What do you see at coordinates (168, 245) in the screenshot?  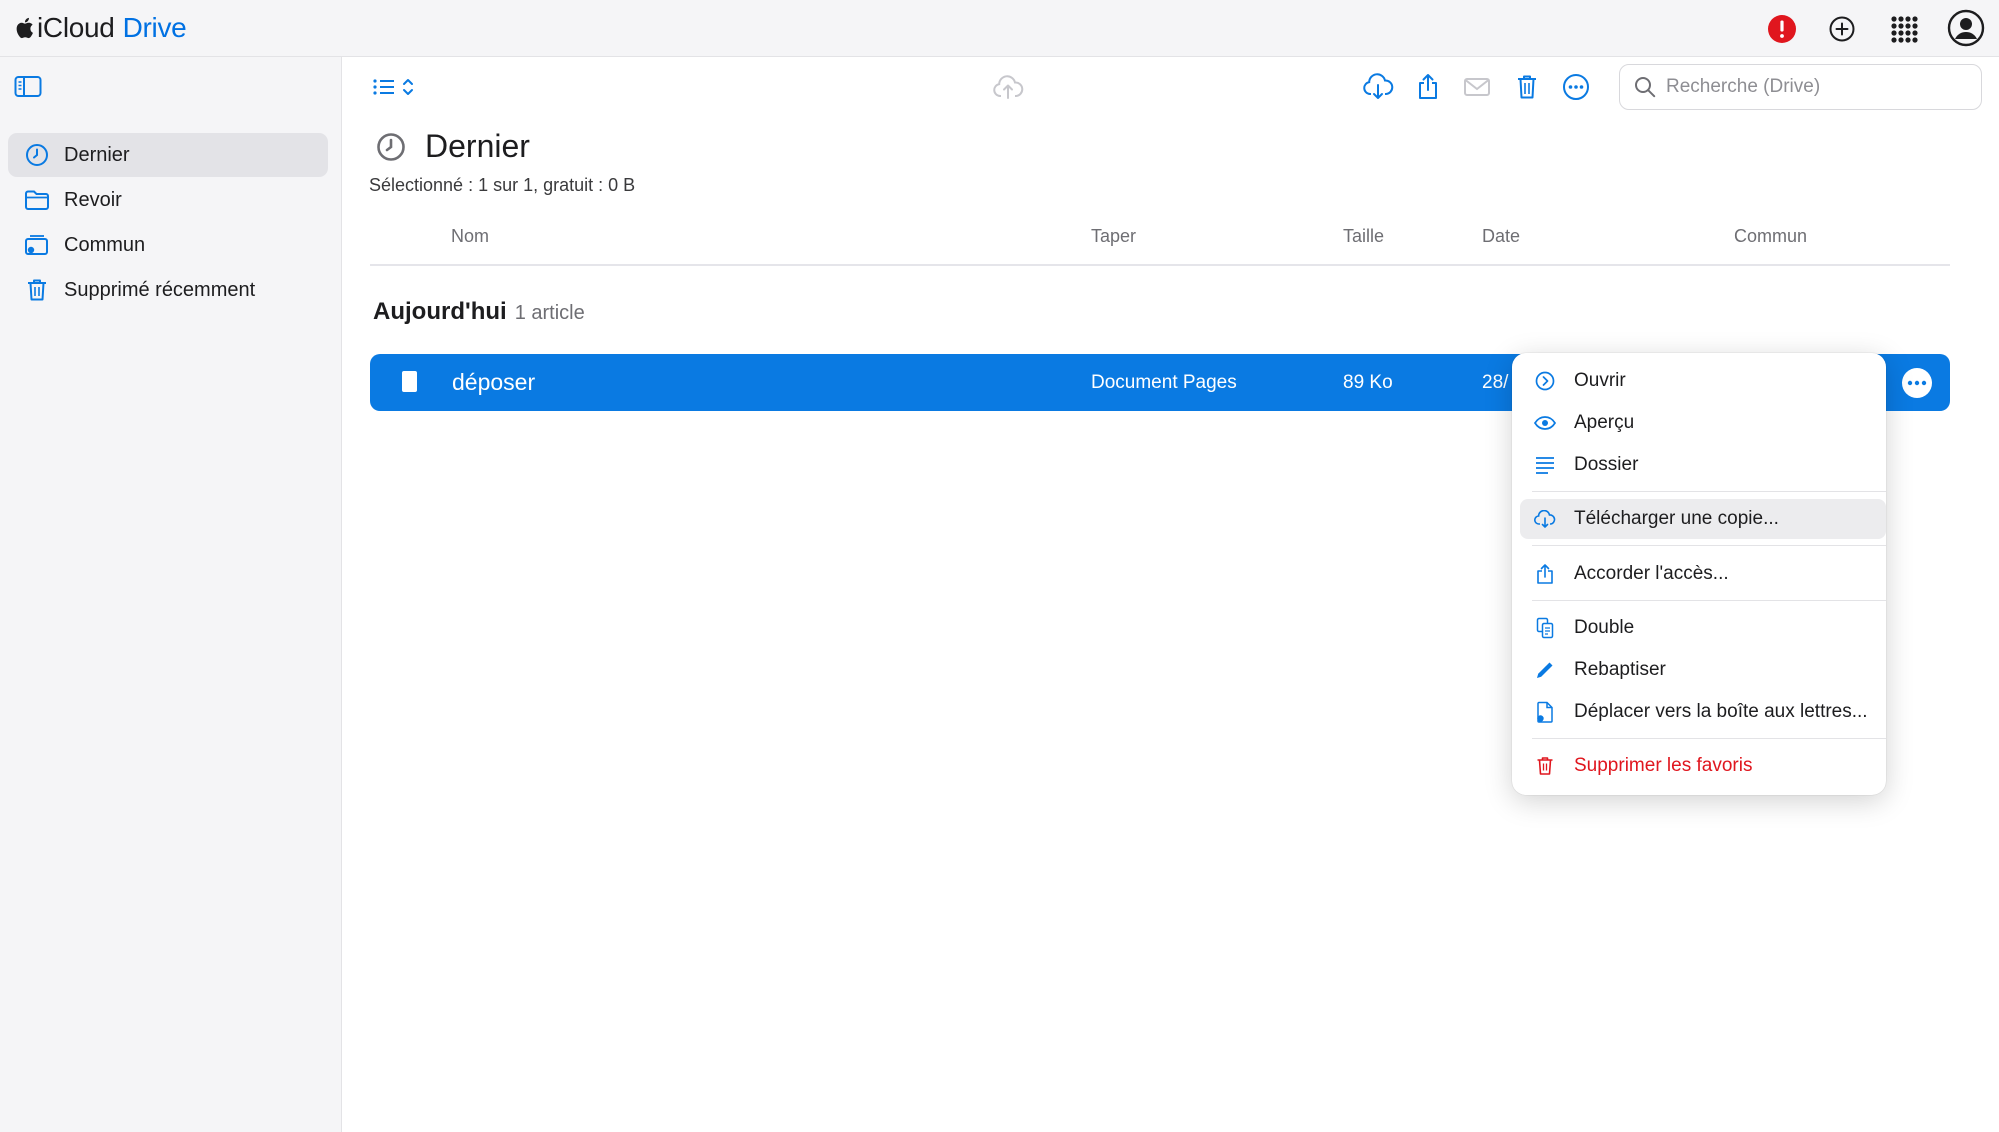 I see `sidebar-item-commun: Commun` at bounding box center [168, 245].